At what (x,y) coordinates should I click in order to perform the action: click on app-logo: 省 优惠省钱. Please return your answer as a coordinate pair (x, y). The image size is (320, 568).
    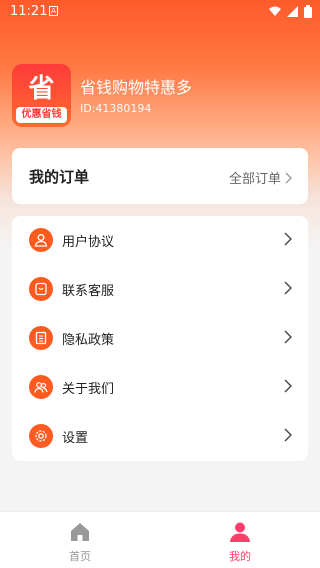
    Looking at the image, I should click on (41, 95).